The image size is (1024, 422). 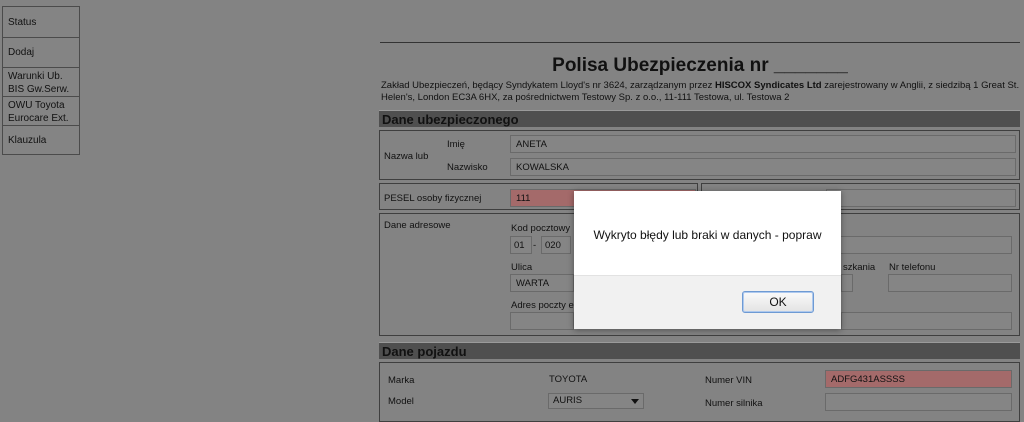 What do you see at coordinates (568, 379) in the screenshot?
I see `make-value: TOYOTA` at bounding box center [568, 379].